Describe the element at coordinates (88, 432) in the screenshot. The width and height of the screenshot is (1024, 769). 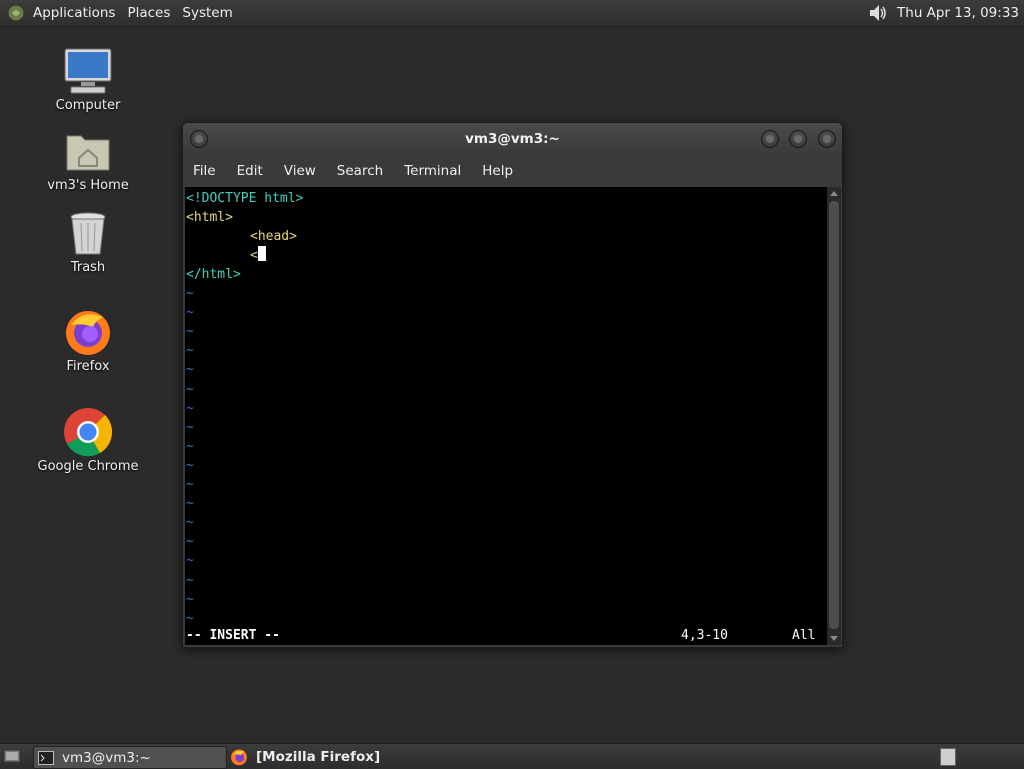
I see `chrome-icon` at that location.